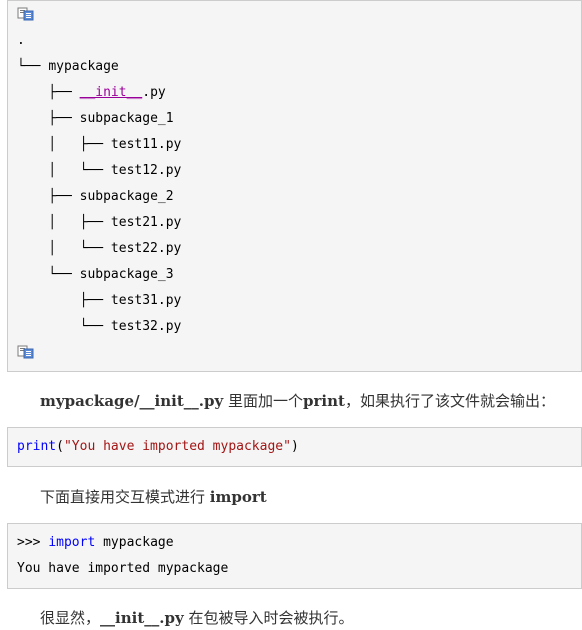 The image size is (582, 630). What do you see at coordinates (146, 144) in the screenshot?
I see `tree-entry-name: test11.py` at bounding box center [146, 144].